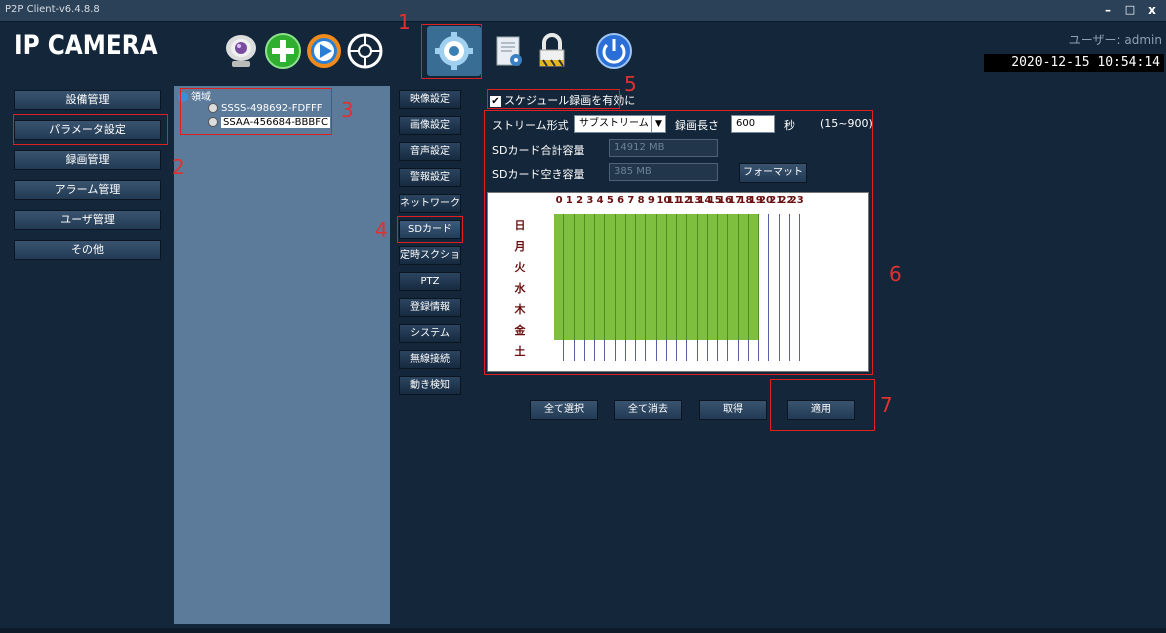 The width and height of the screenshot is (1166, 633). What do you see at coordinates (283, 51) in the screenshot?
I see `add-icon` at bounding box center [283, 51].